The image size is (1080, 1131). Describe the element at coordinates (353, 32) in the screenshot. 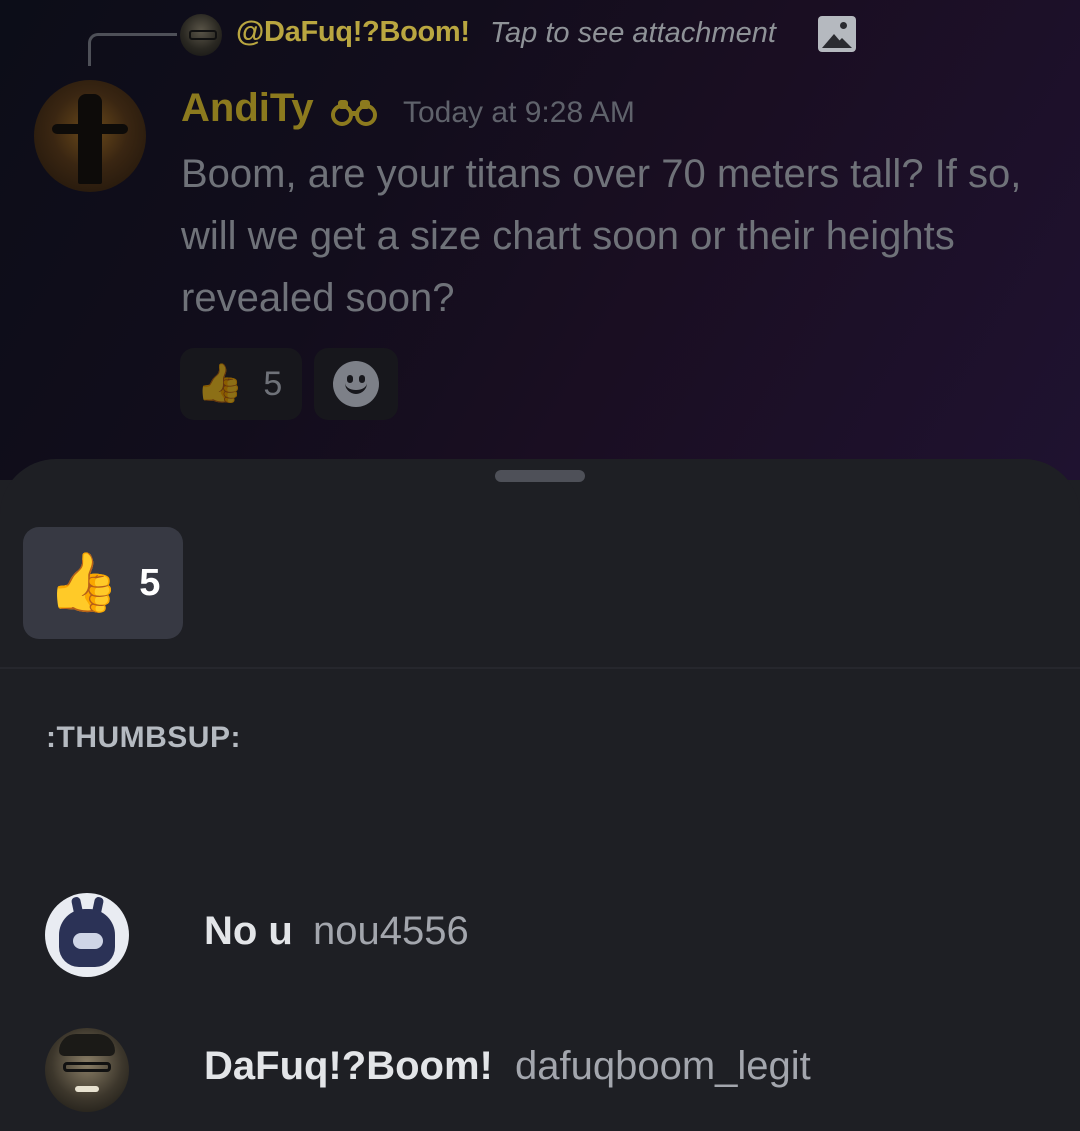

I see `reply-author-name: @DaFuq!?Boom!` at that location.